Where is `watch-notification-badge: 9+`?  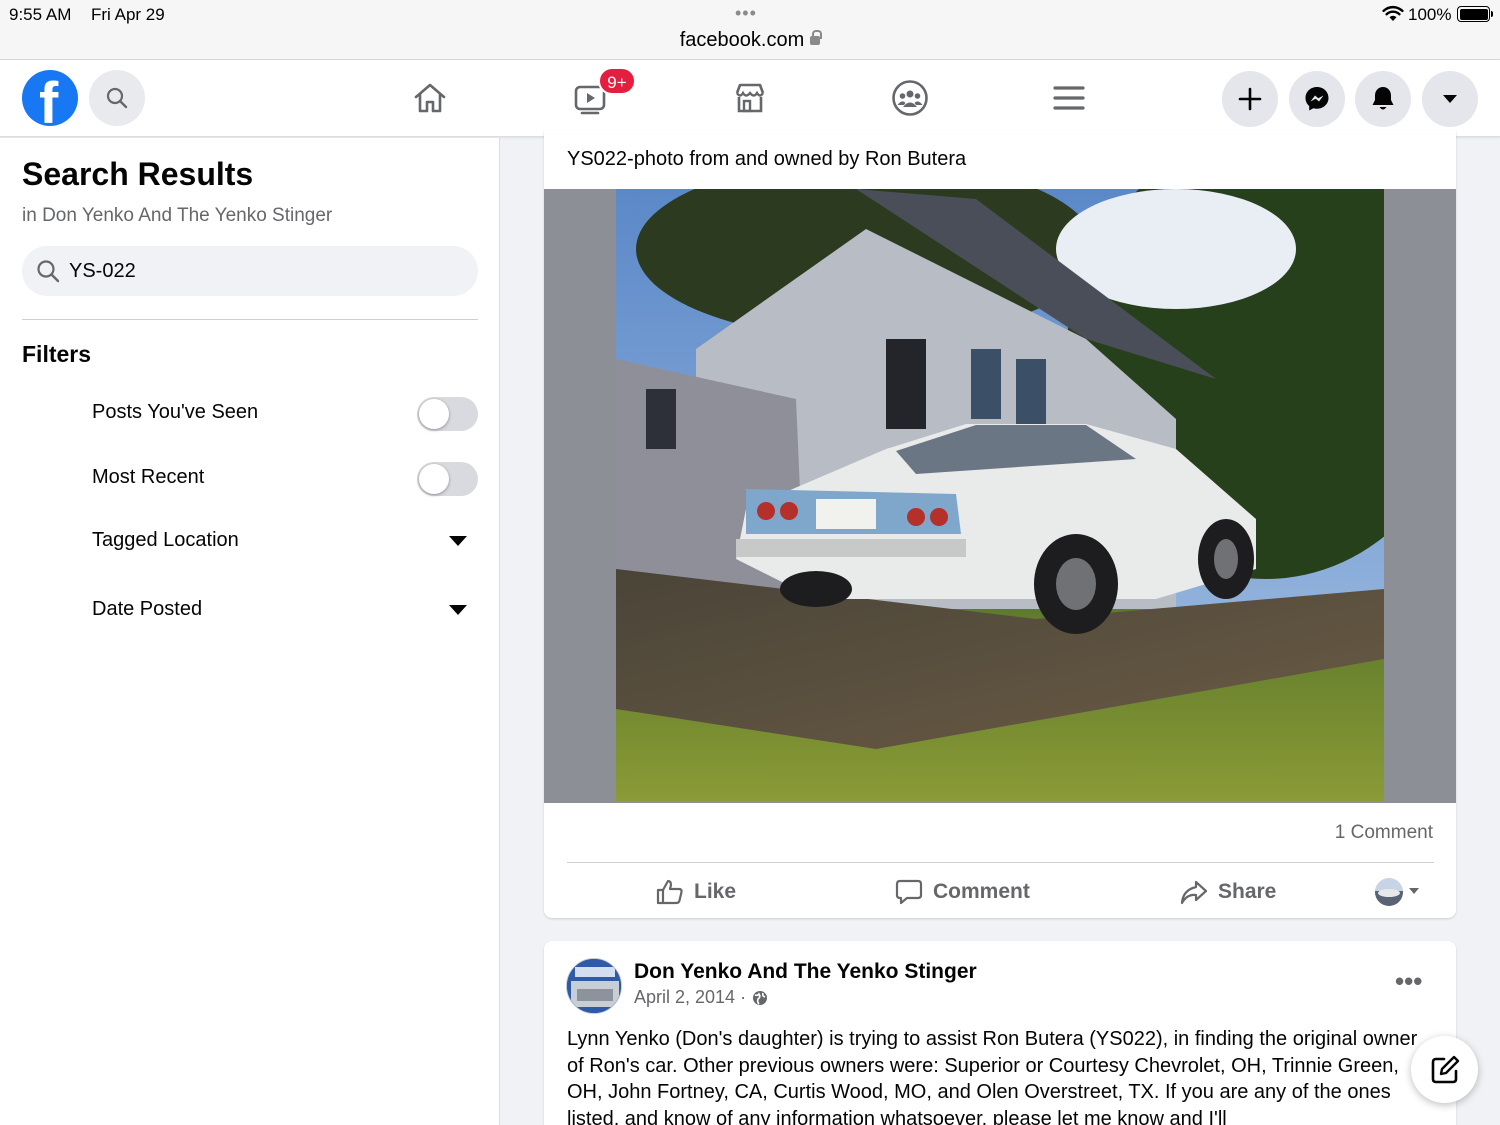
watch-notification-badge: 9+ is located at coordinates (617, 81).